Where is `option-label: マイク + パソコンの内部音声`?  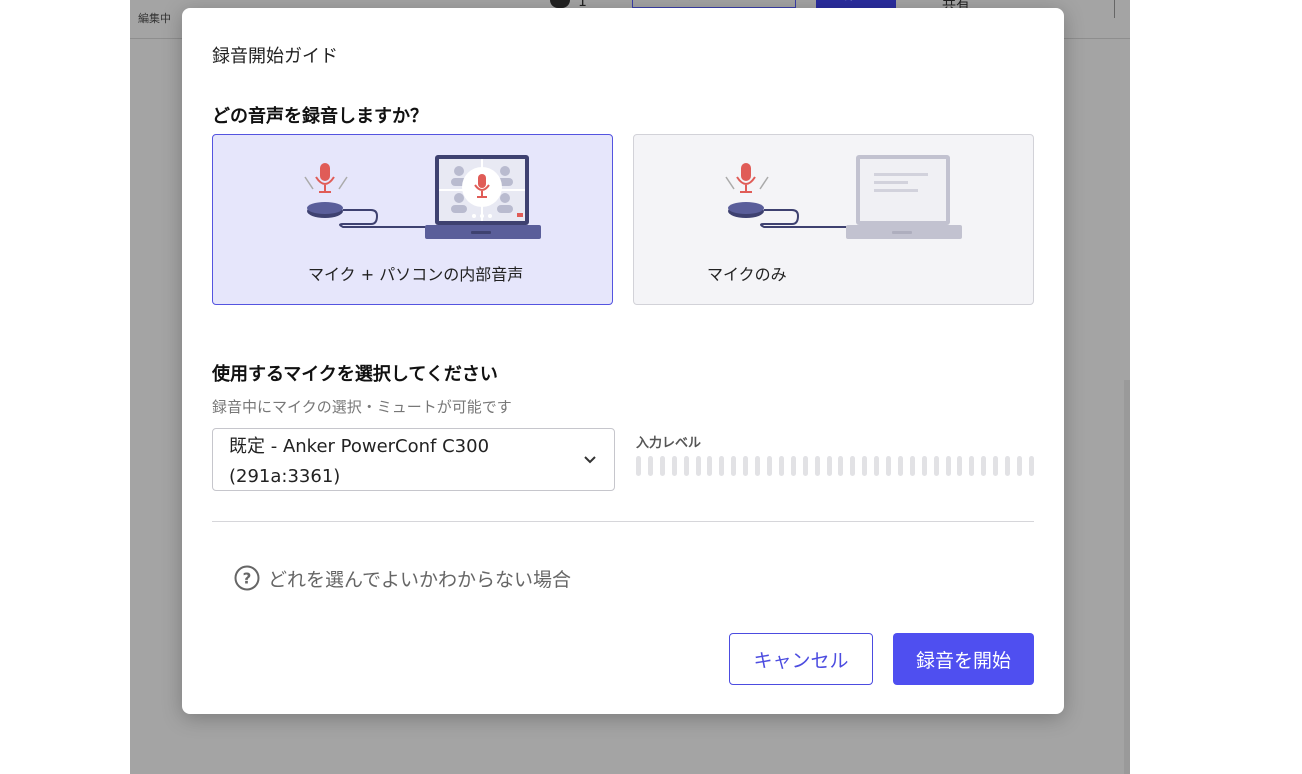 option-label: マイク + パソコンの内部音声 is located at coordinates (416, 274).